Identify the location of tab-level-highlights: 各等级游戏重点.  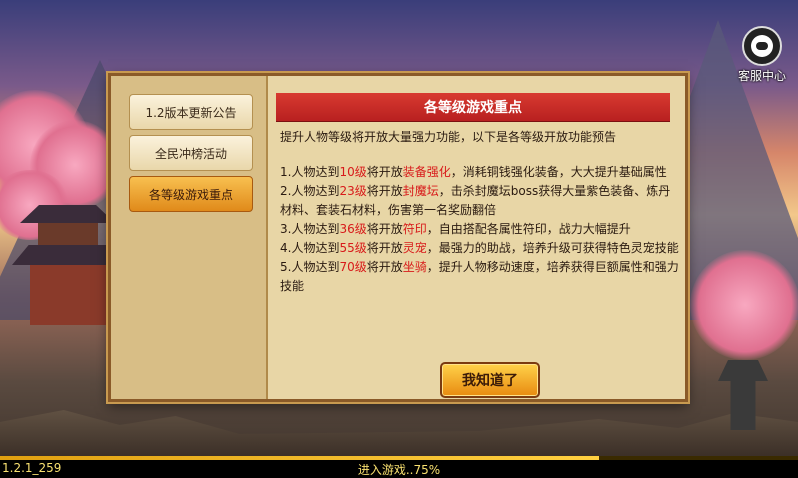
(191, 194).